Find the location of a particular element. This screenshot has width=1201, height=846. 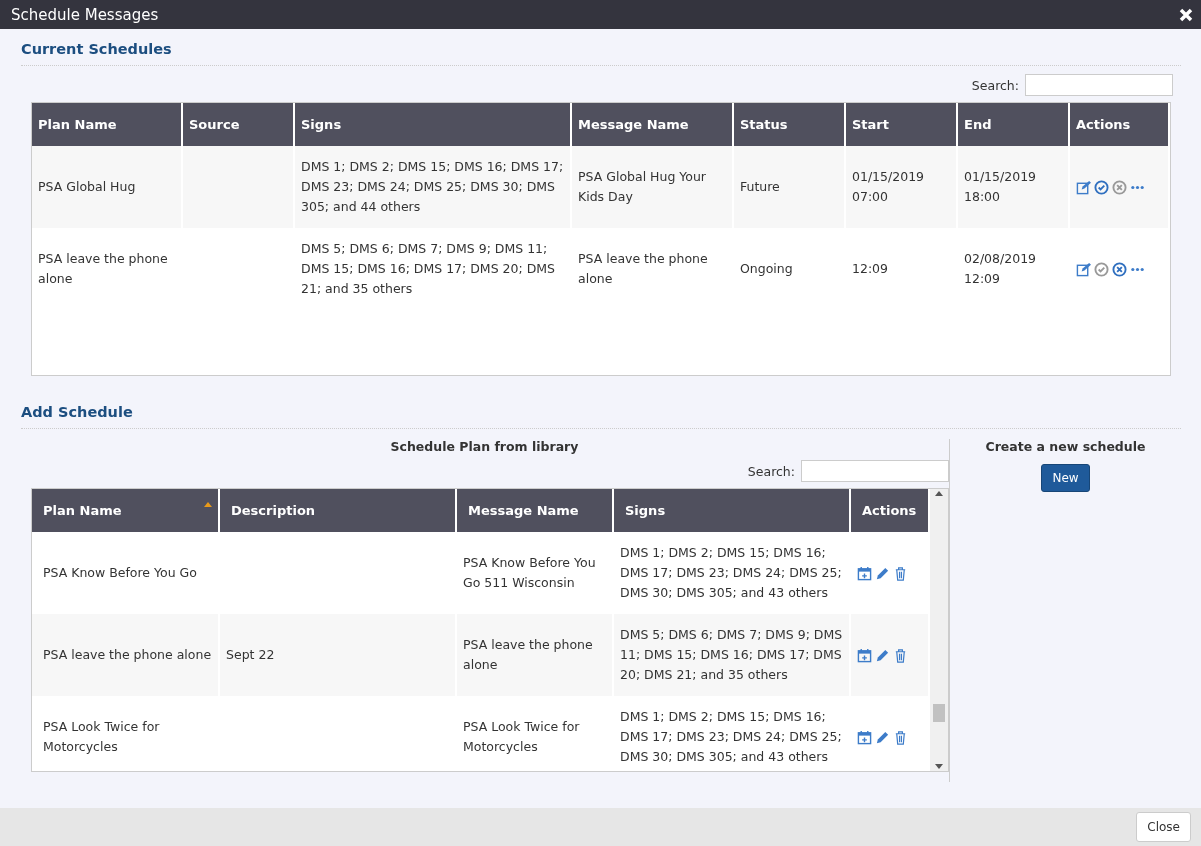

table-cell: PSA Global Hug Your Kids Day is located at coordinates (642, 186).